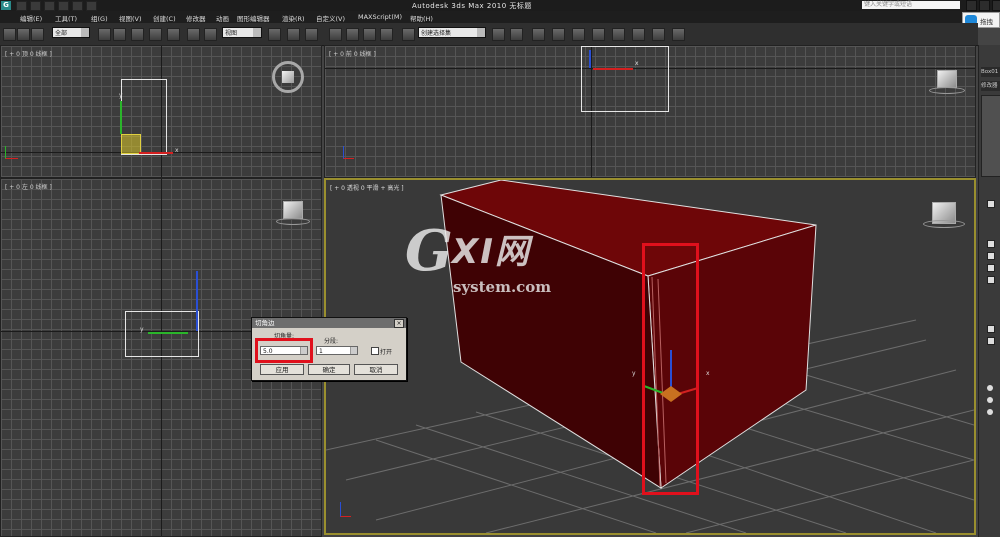 Image resolution: width=1000 pixels, height=537 pixels. What do you see at coordinates (911, 5) in the screenshot?
I see `help-search-input: 键入关键字或短语` at bounding box center [911, 5].